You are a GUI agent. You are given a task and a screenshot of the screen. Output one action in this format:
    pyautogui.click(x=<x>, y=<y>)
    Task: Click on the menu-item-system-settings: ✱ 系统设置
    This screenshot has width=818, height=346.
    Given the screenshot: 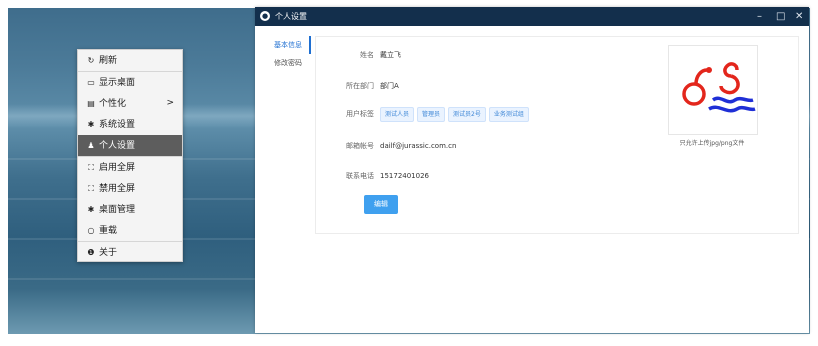 What is the action you would take?
    pyautogui.click(x=130, y=124)
    